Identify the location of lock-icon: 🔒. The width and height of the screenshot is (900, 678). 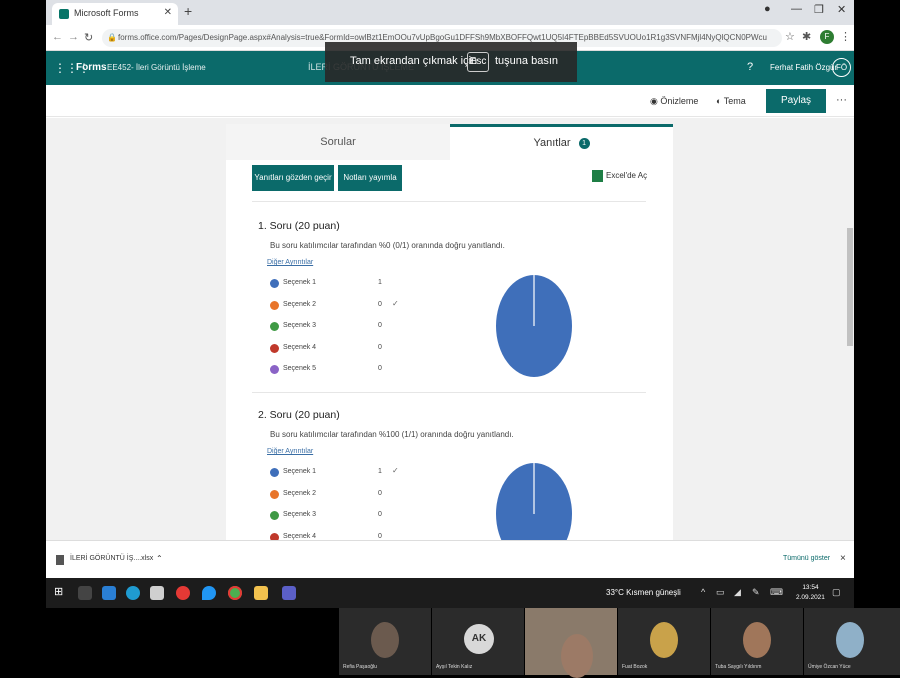
(112, 37).